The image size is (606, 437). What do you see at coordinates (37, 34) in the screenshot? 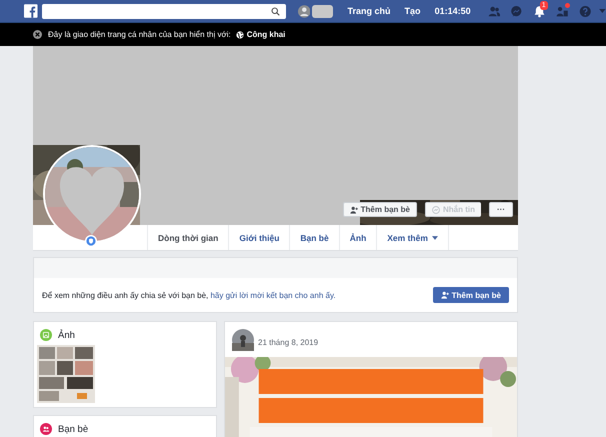
I see `close-icon` at bounding box center [37, 34].